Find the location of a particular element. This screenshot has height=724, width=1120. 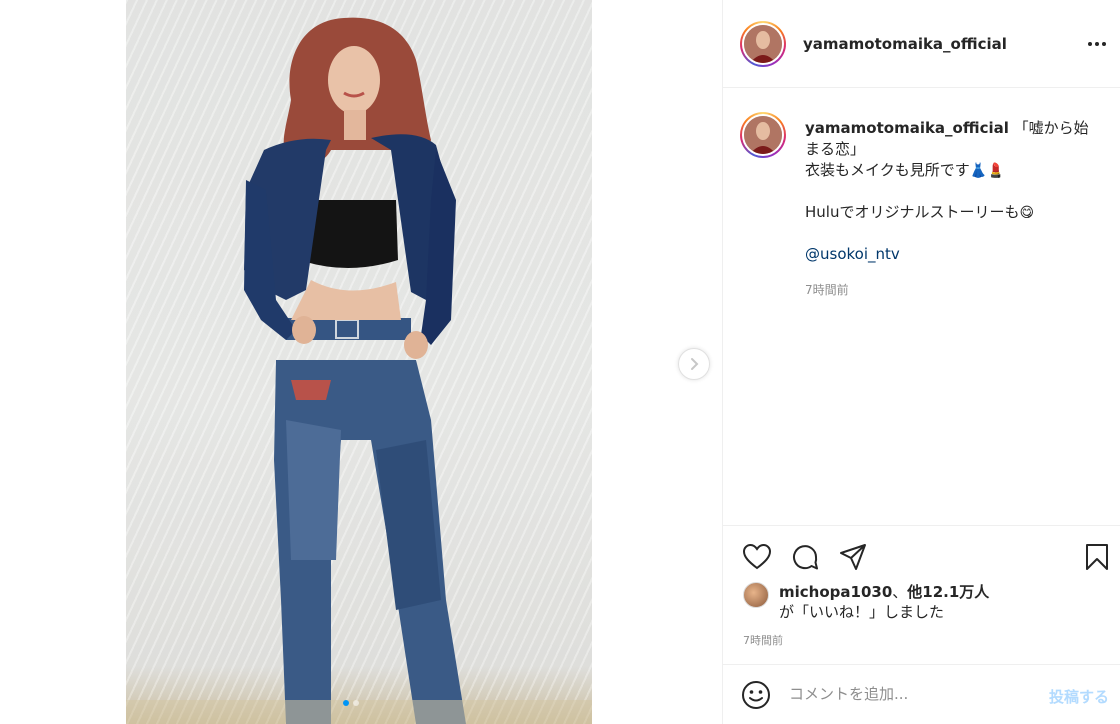

post-comment-button: 投稿する is located at coordinates (1079, 696).